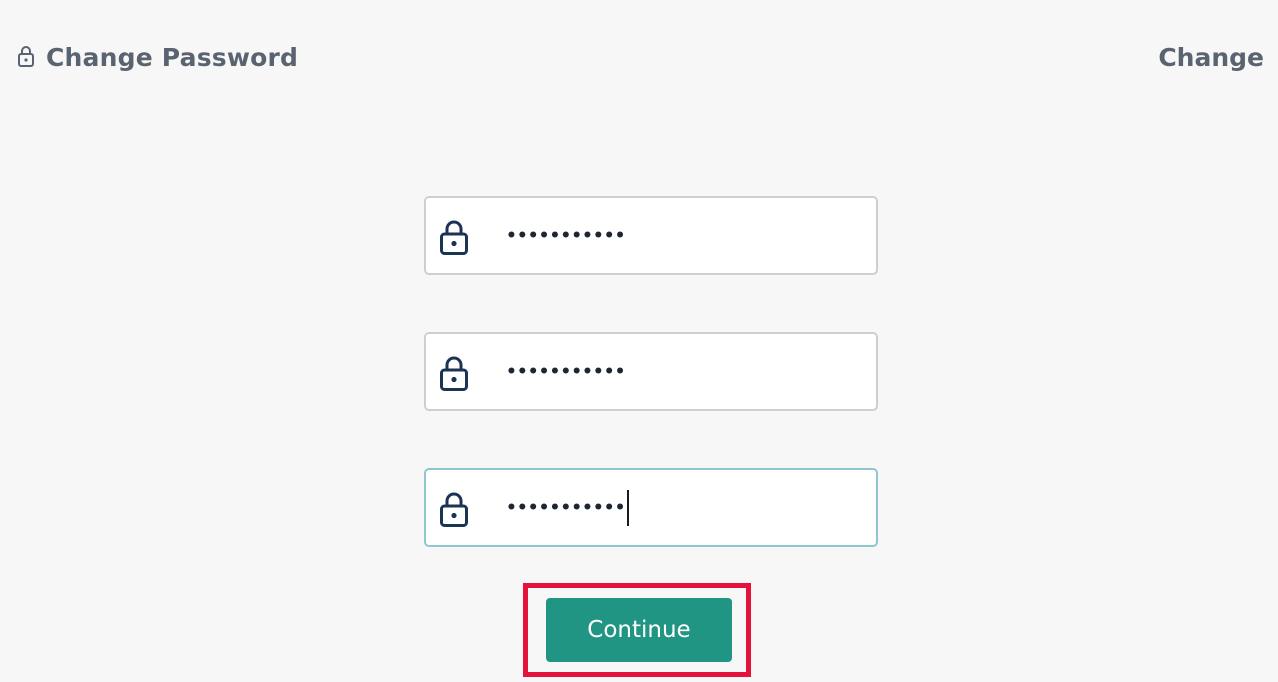  Describe the element at coordinates (651, 507) in the screenshot. I see `confirm-password-field: •••••••••••` at that location.